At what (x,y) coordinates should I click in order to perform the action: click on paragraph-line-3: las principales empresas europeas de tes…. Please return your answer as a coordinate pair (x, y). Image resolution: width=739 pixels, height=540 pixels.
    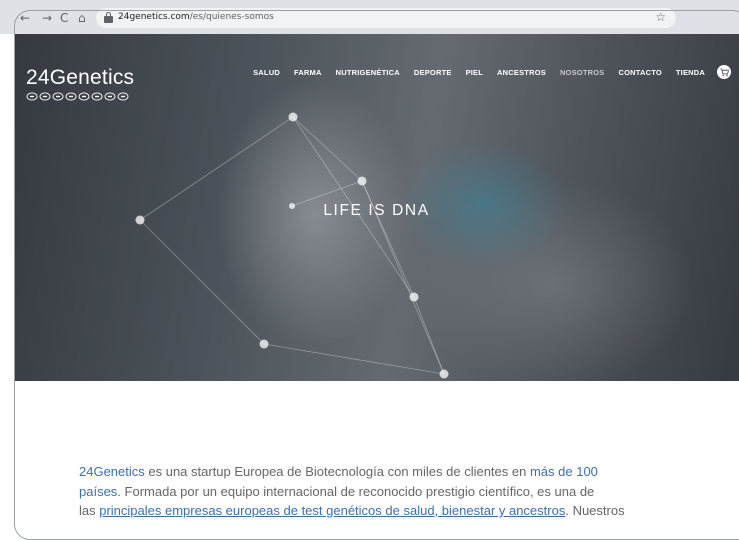
    Looking at the image, I should click on (374, 511).